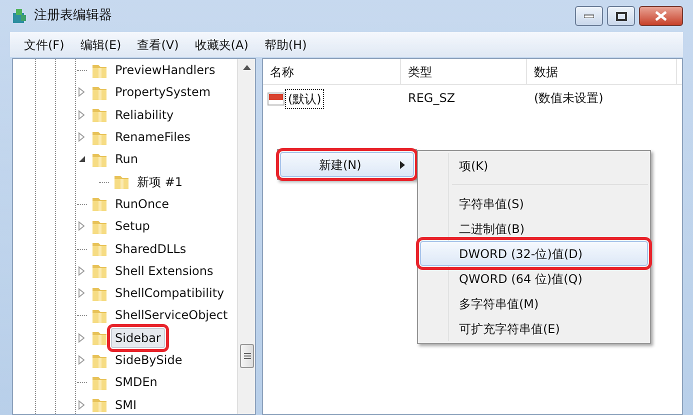  Describe the element at coordinates (82, 159) in the screenshot. I see `collapse-icon` at that location.